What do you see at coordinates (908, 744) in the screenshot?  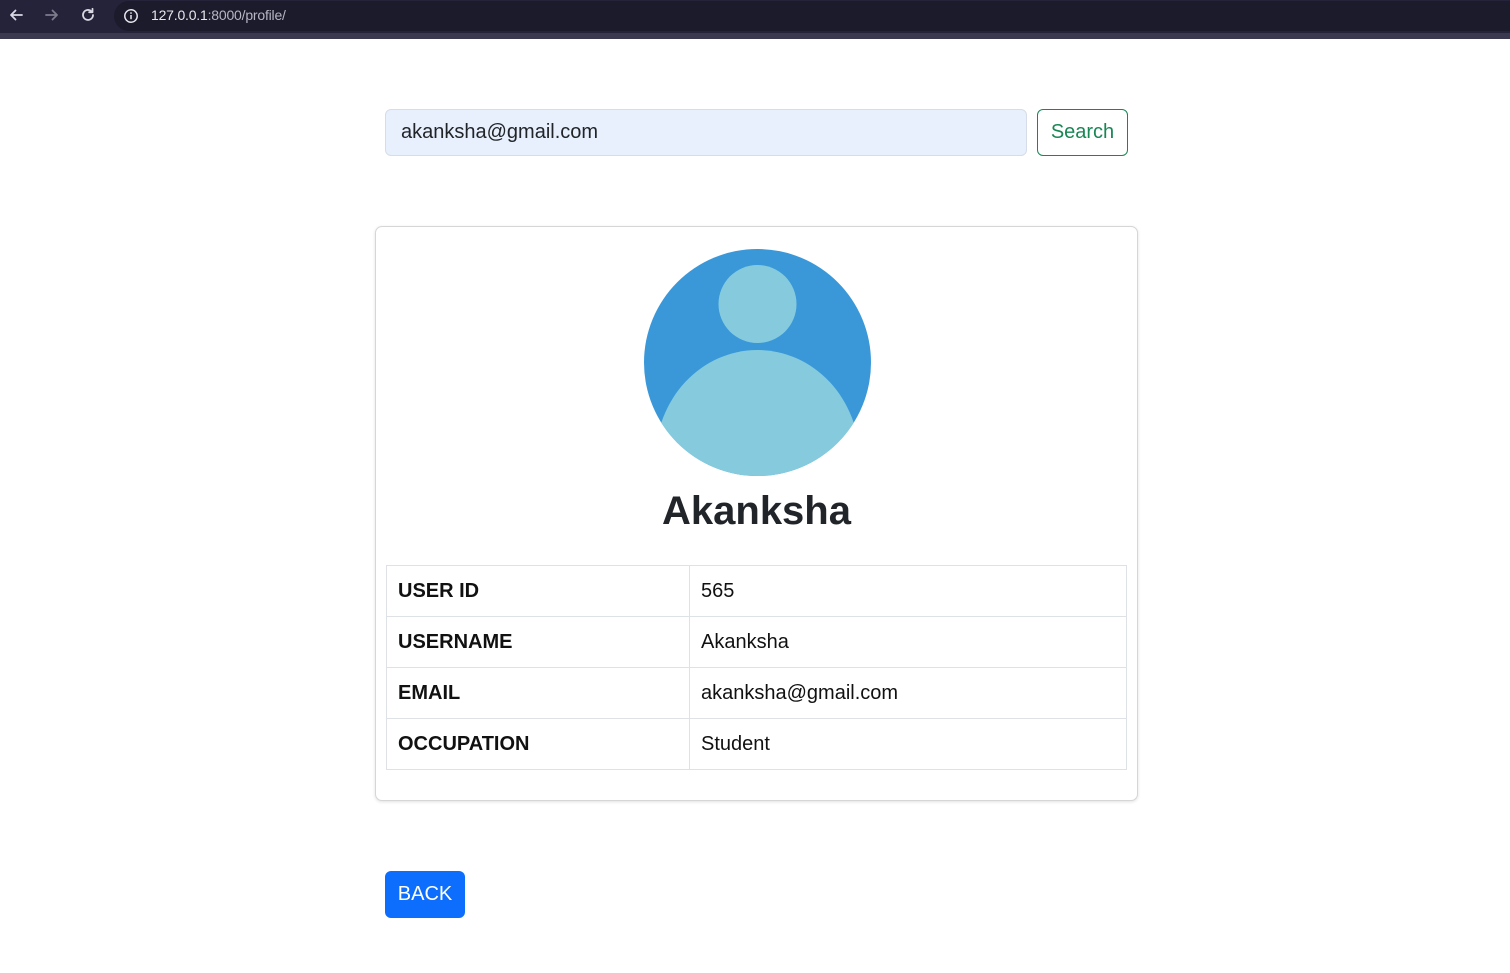 I see `row-value: Student` at bounding box center [908, 744].